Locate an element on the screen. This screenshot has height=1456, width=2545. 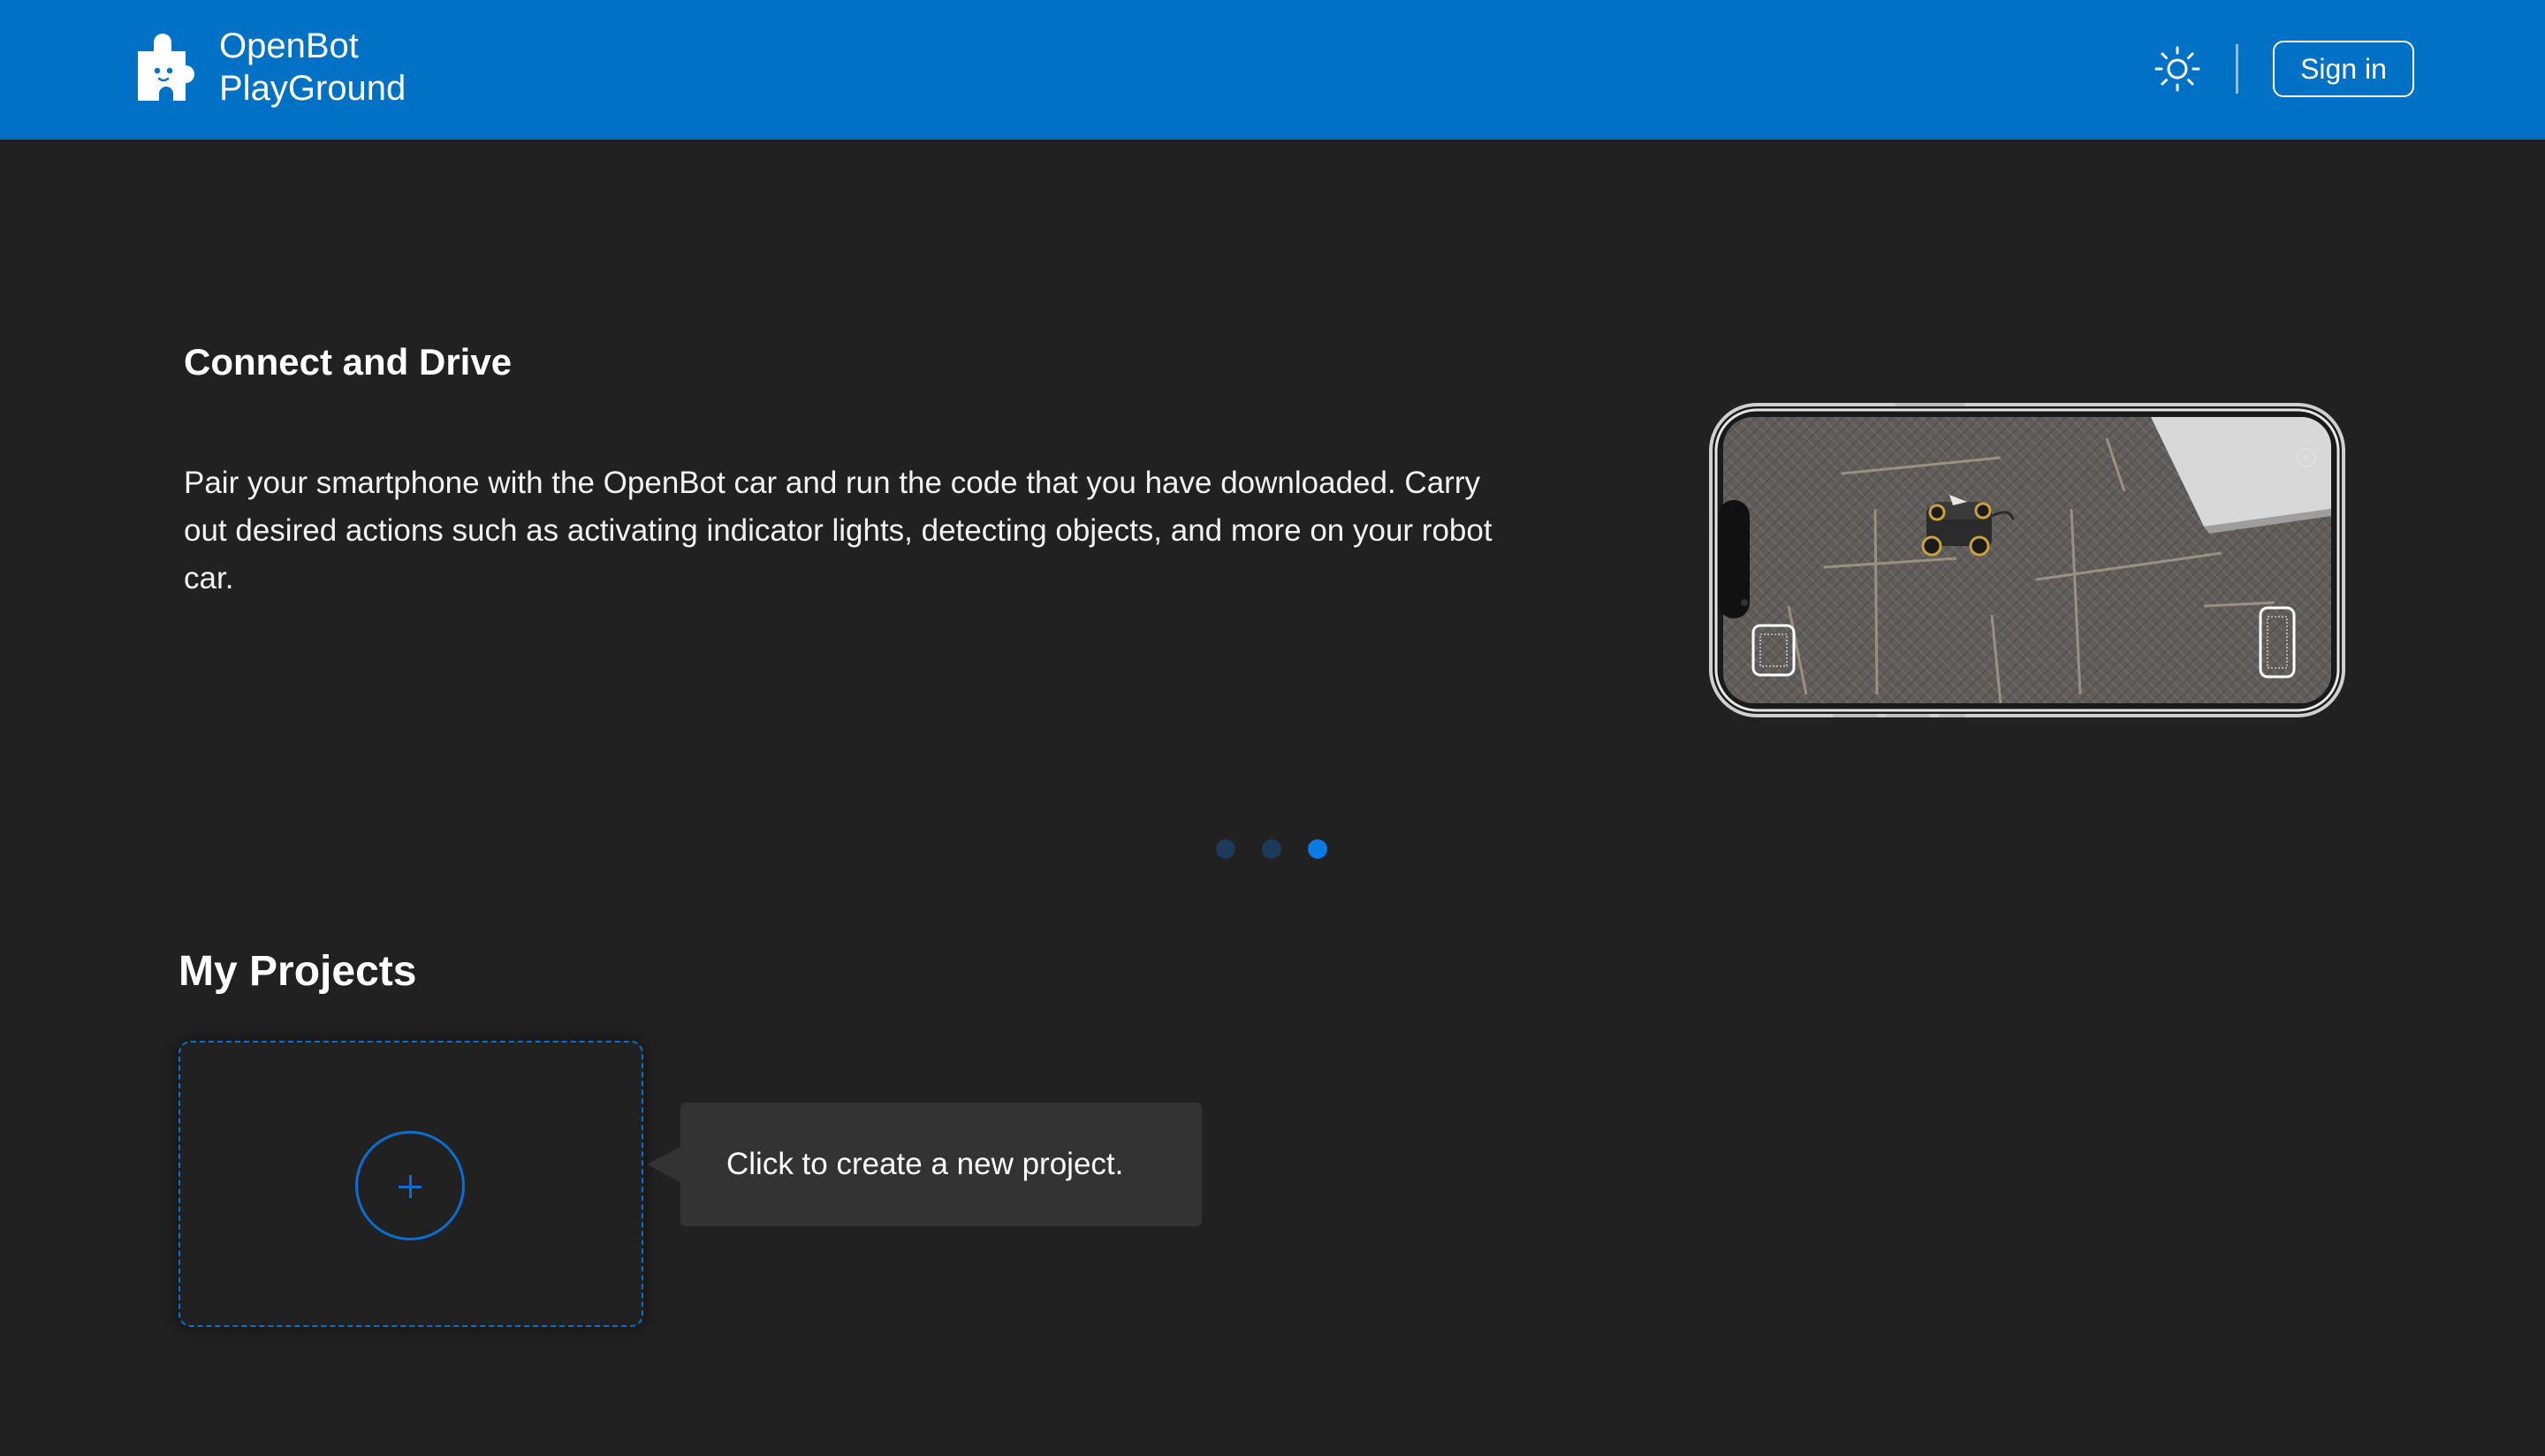
brand-name: OpenBot PlayGround is located at coordinates (312, 68).